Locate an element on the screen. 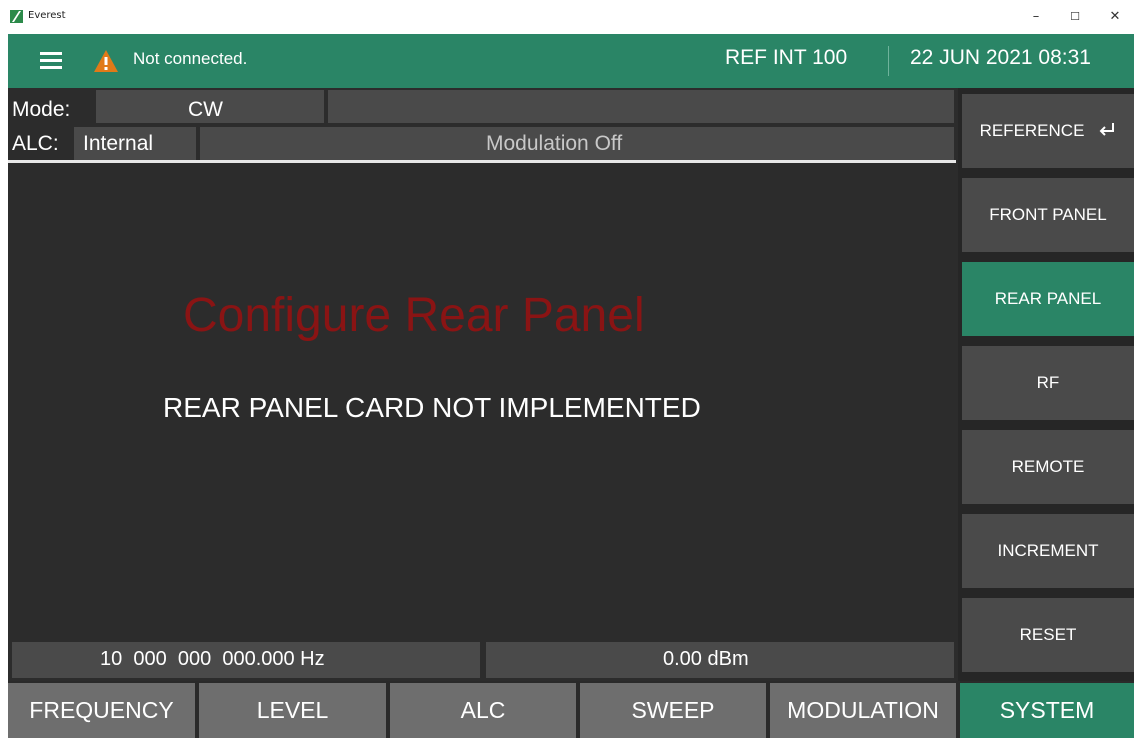  tab-modulation: MODULATION is located at coordinates (863, 710).